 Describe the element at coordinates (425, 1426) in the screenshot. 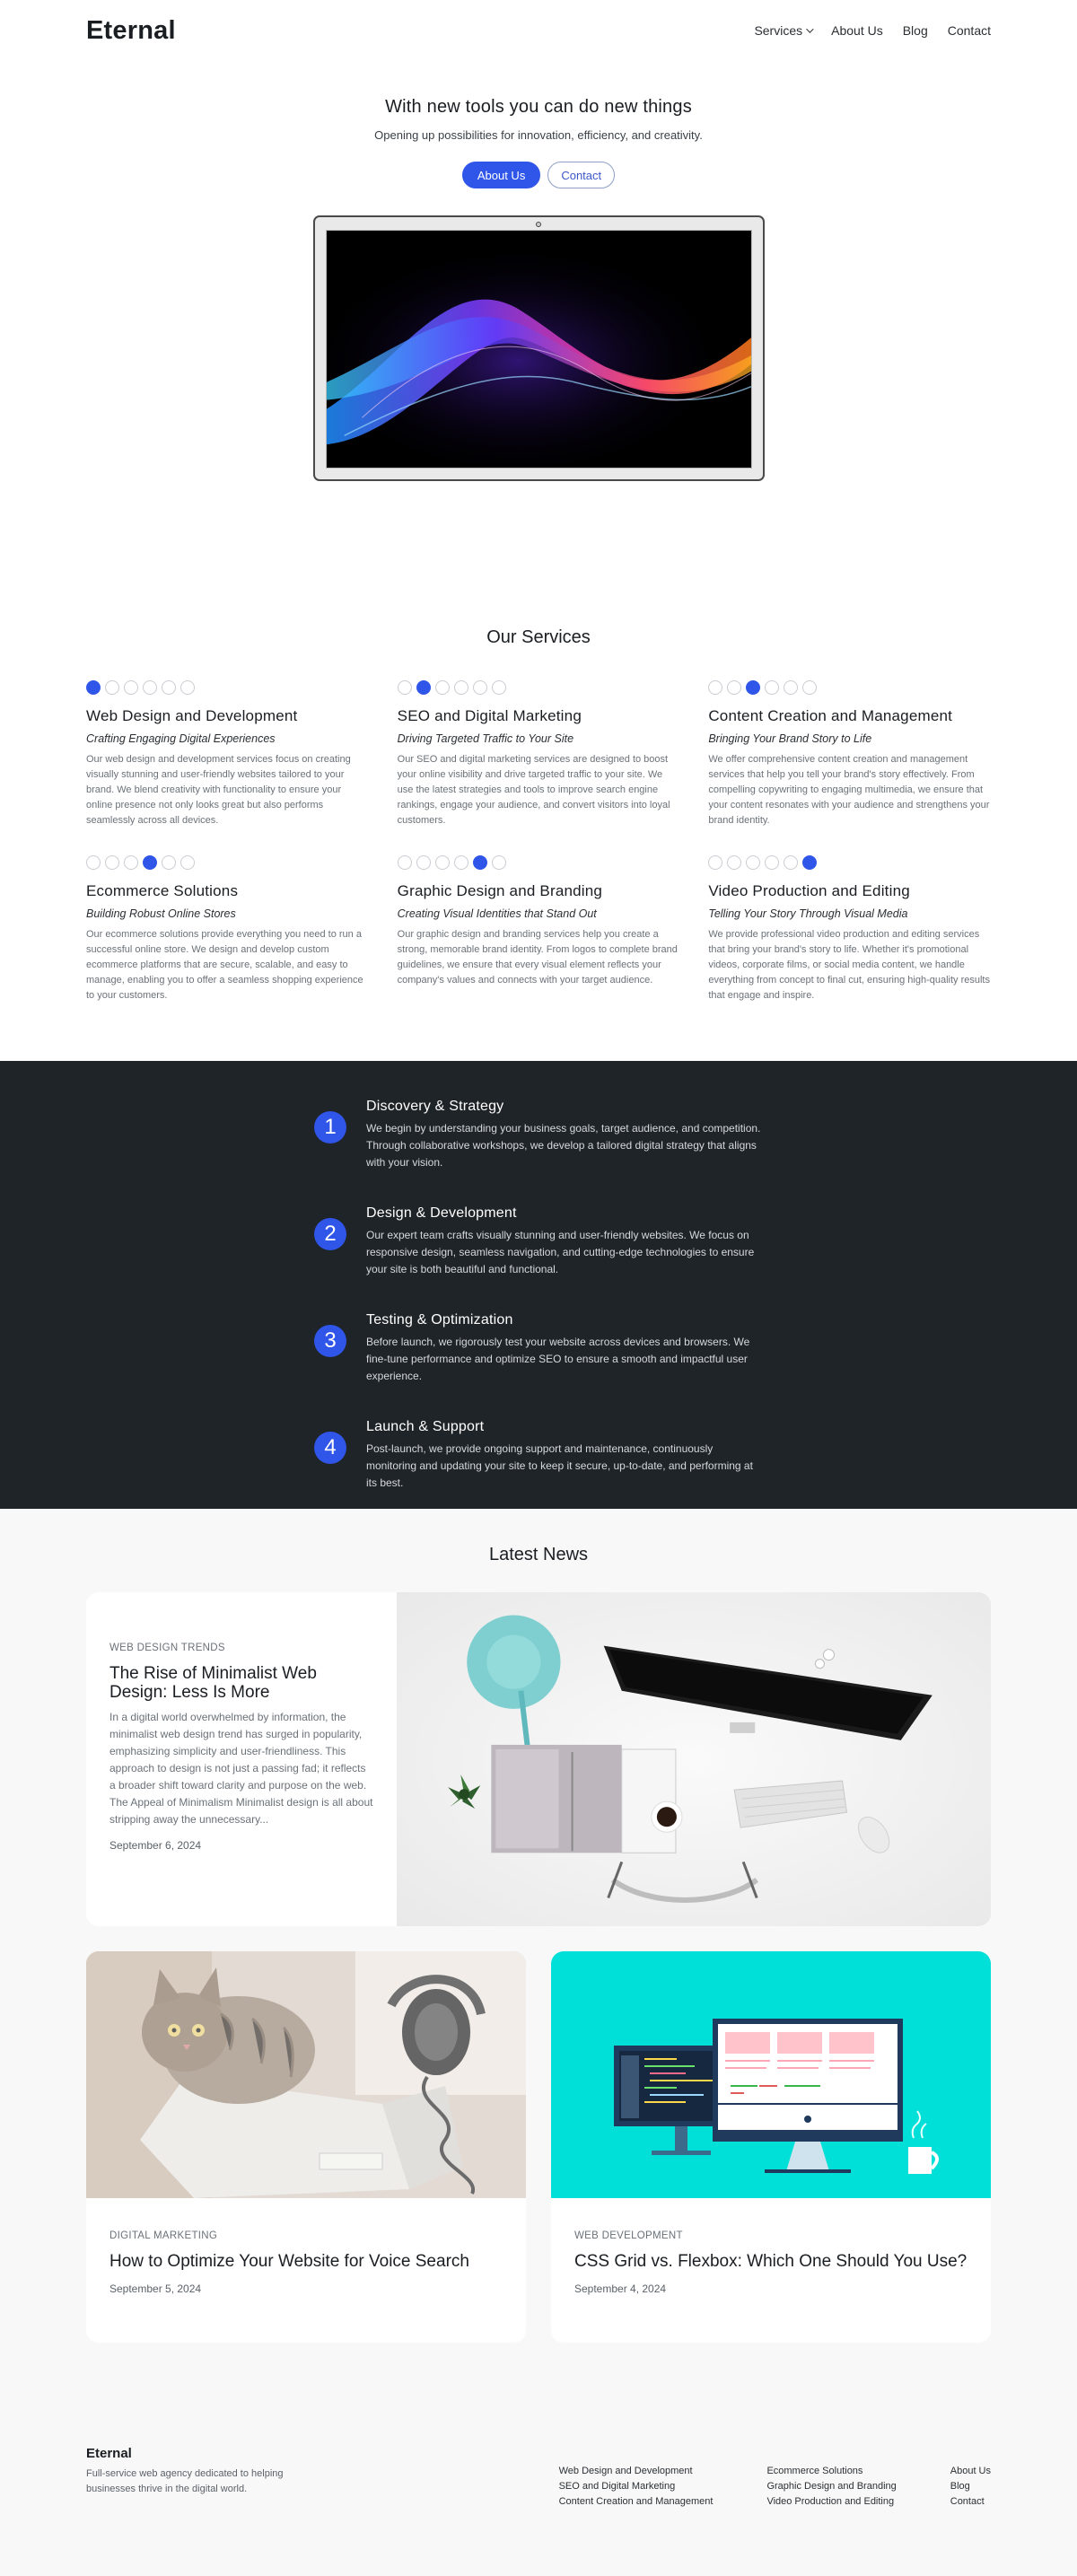

I see `step-title: Launch & Support` at that location.